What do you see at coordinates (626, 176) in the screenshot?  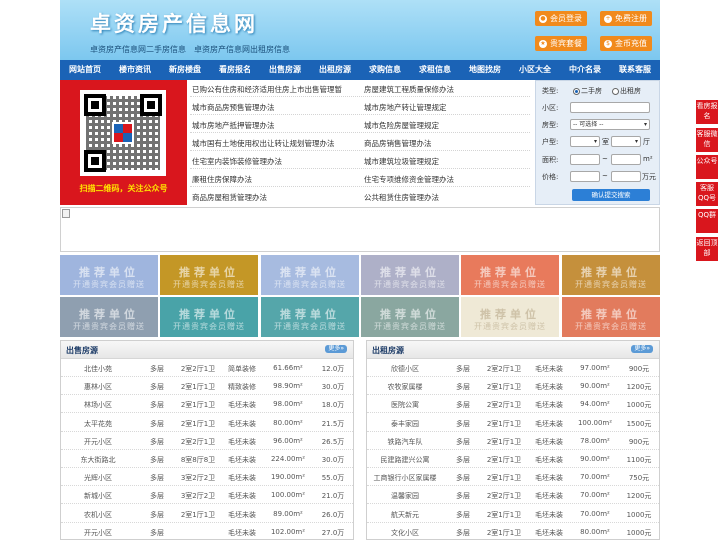 I see `price-max-input` at bounding box center [626, 176].